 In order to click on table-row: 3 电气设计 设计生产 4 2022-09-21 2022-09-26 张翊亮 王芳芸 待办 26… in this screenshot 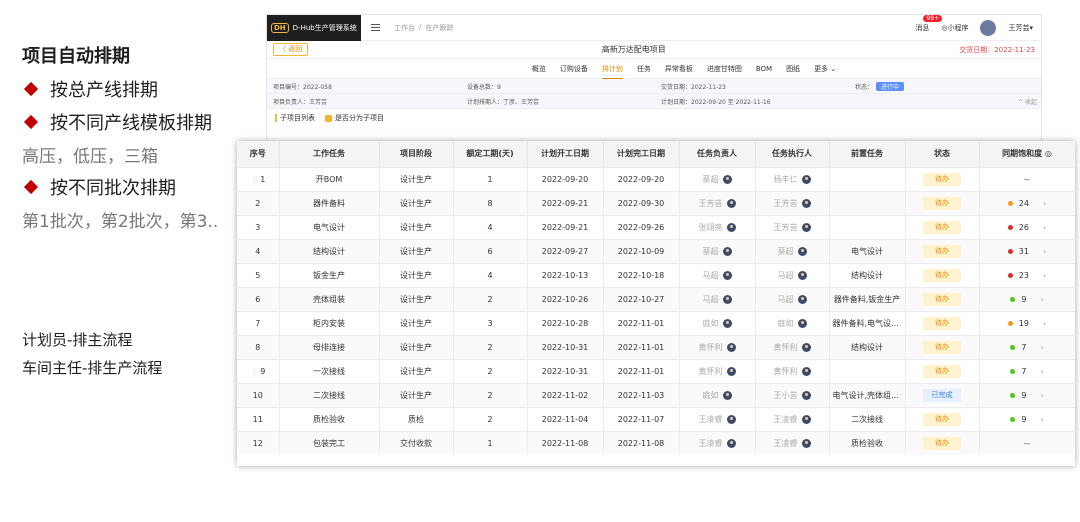, I will do `click(656, 226)`.